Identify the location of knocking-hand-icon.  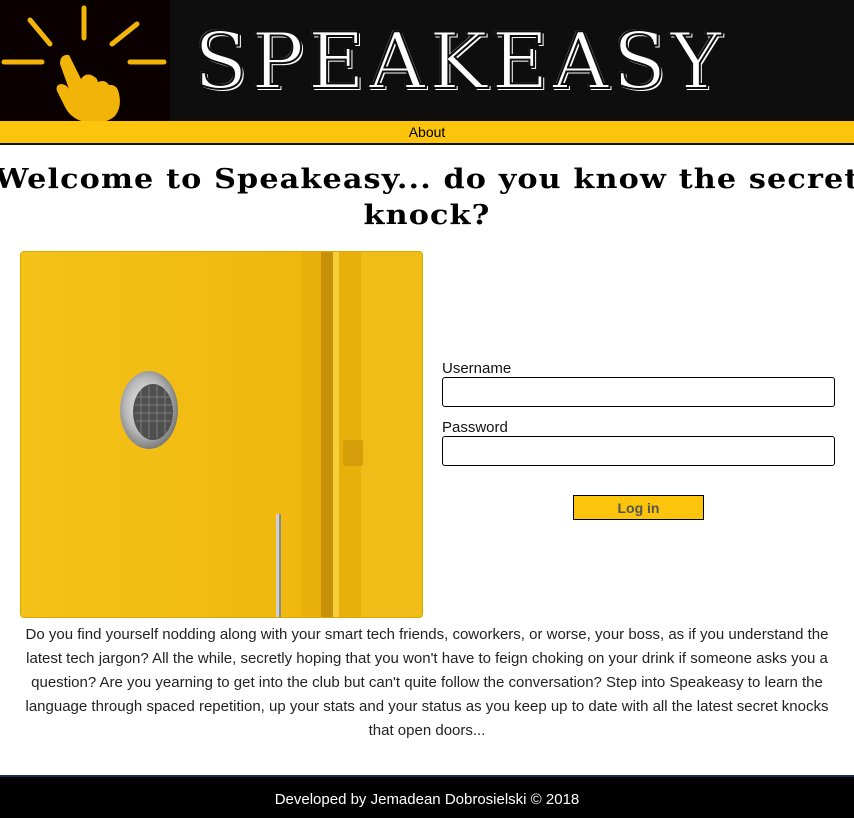
(85, 61).